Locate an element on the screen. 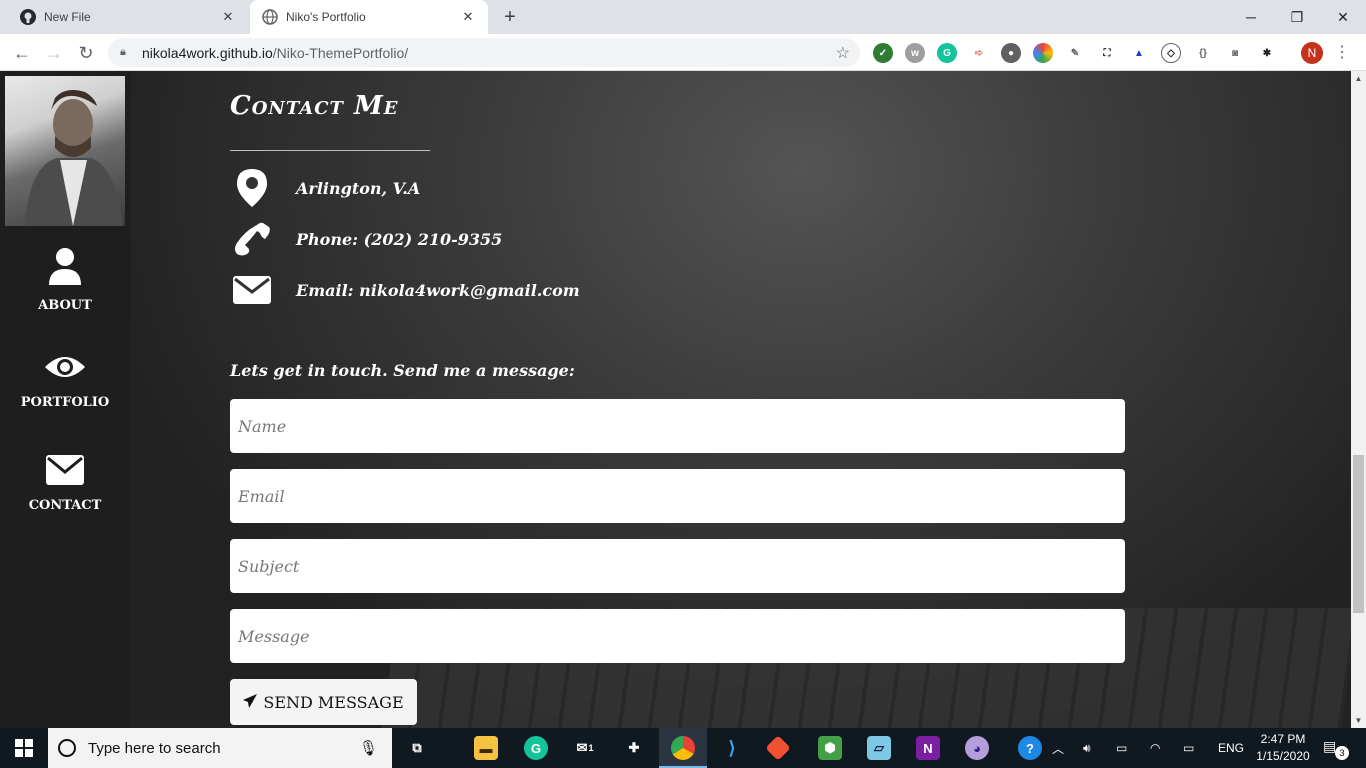 The height and width of the screenshot is (768, 1366). email-input is located at coordinates (677, 496).